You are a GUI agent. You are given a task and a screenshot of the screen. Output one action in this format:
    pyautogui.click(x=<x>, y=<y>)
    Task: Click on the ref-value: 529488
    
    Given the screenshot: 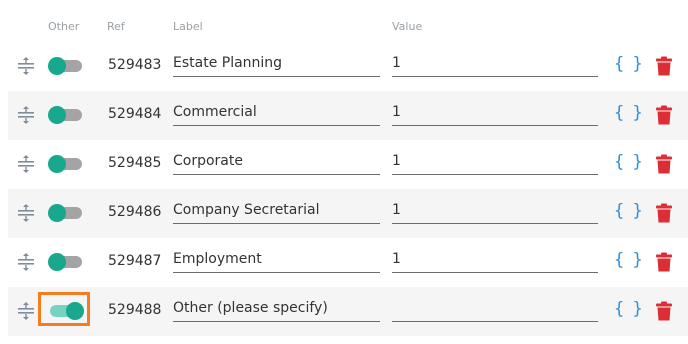 What is the action you would take?
    pyautogui.click(x=135, y=310)
    